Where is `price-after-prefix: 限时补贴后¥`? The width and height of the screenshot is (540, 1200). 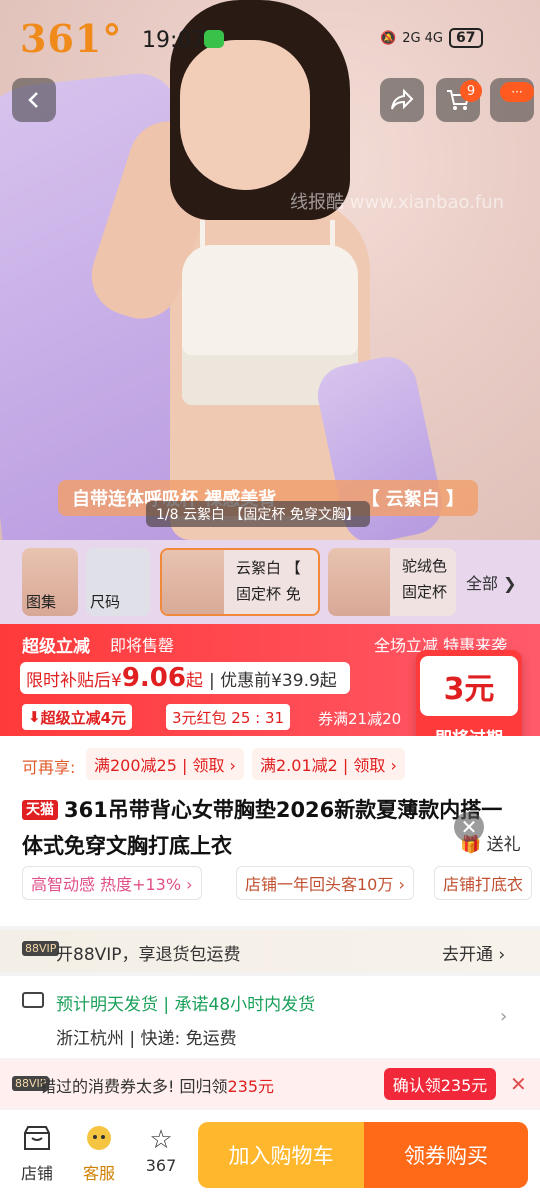
price-after-prefix: 限时补贴后¥ is located at coordinates (74, 680).